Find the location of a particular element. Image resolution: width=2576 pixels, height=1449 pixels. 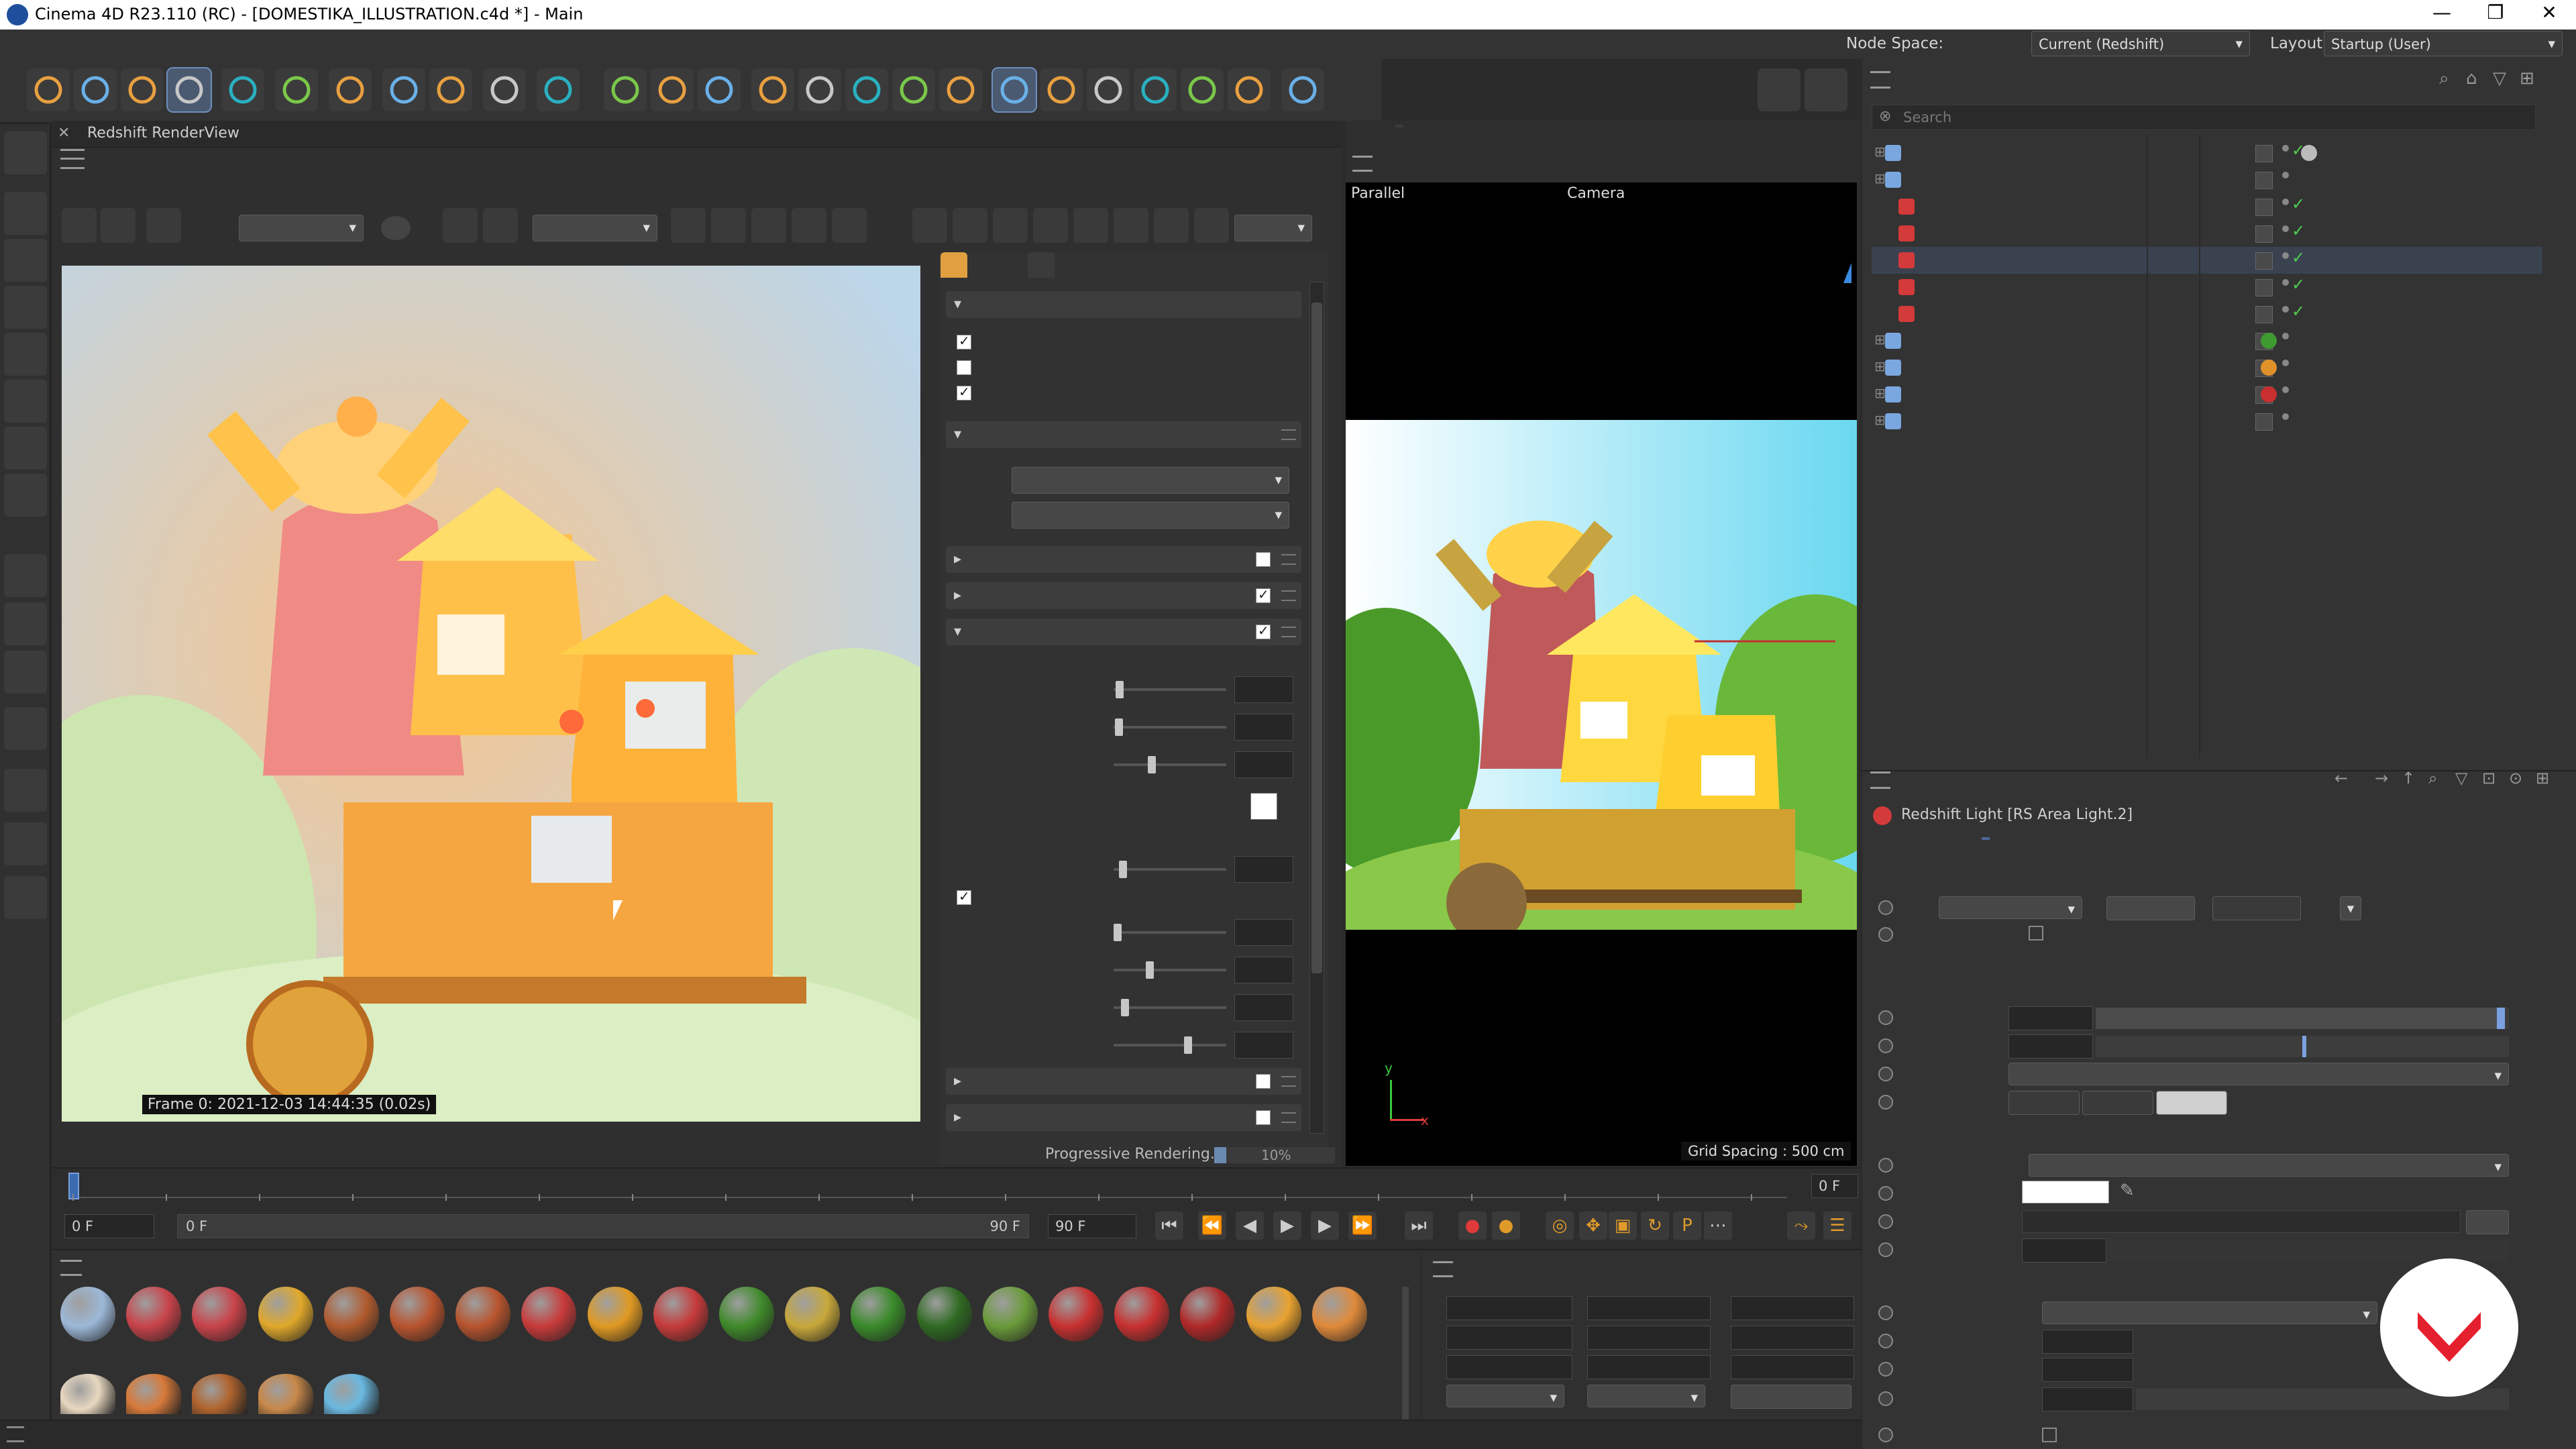

texture-field is located at coordinates (2241, 1221).